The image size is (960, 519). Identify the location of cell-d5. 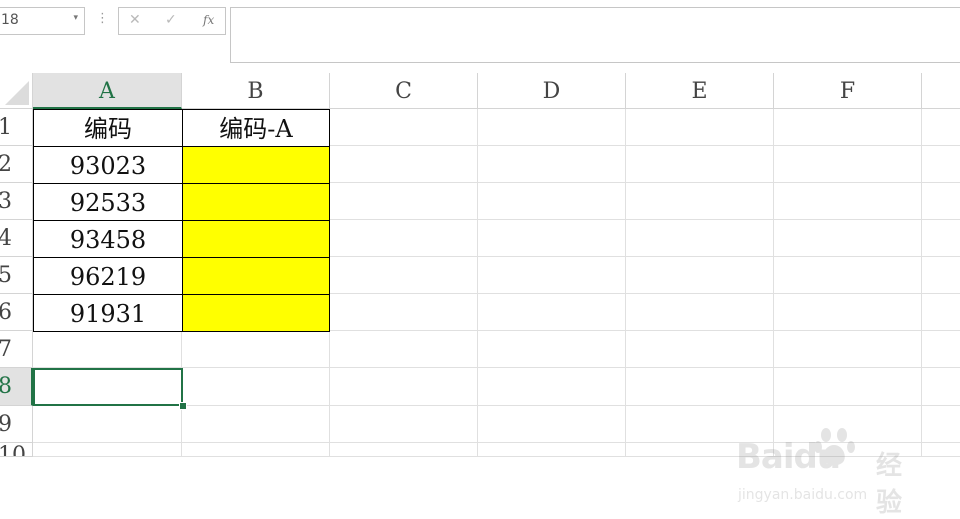
(552, 275).